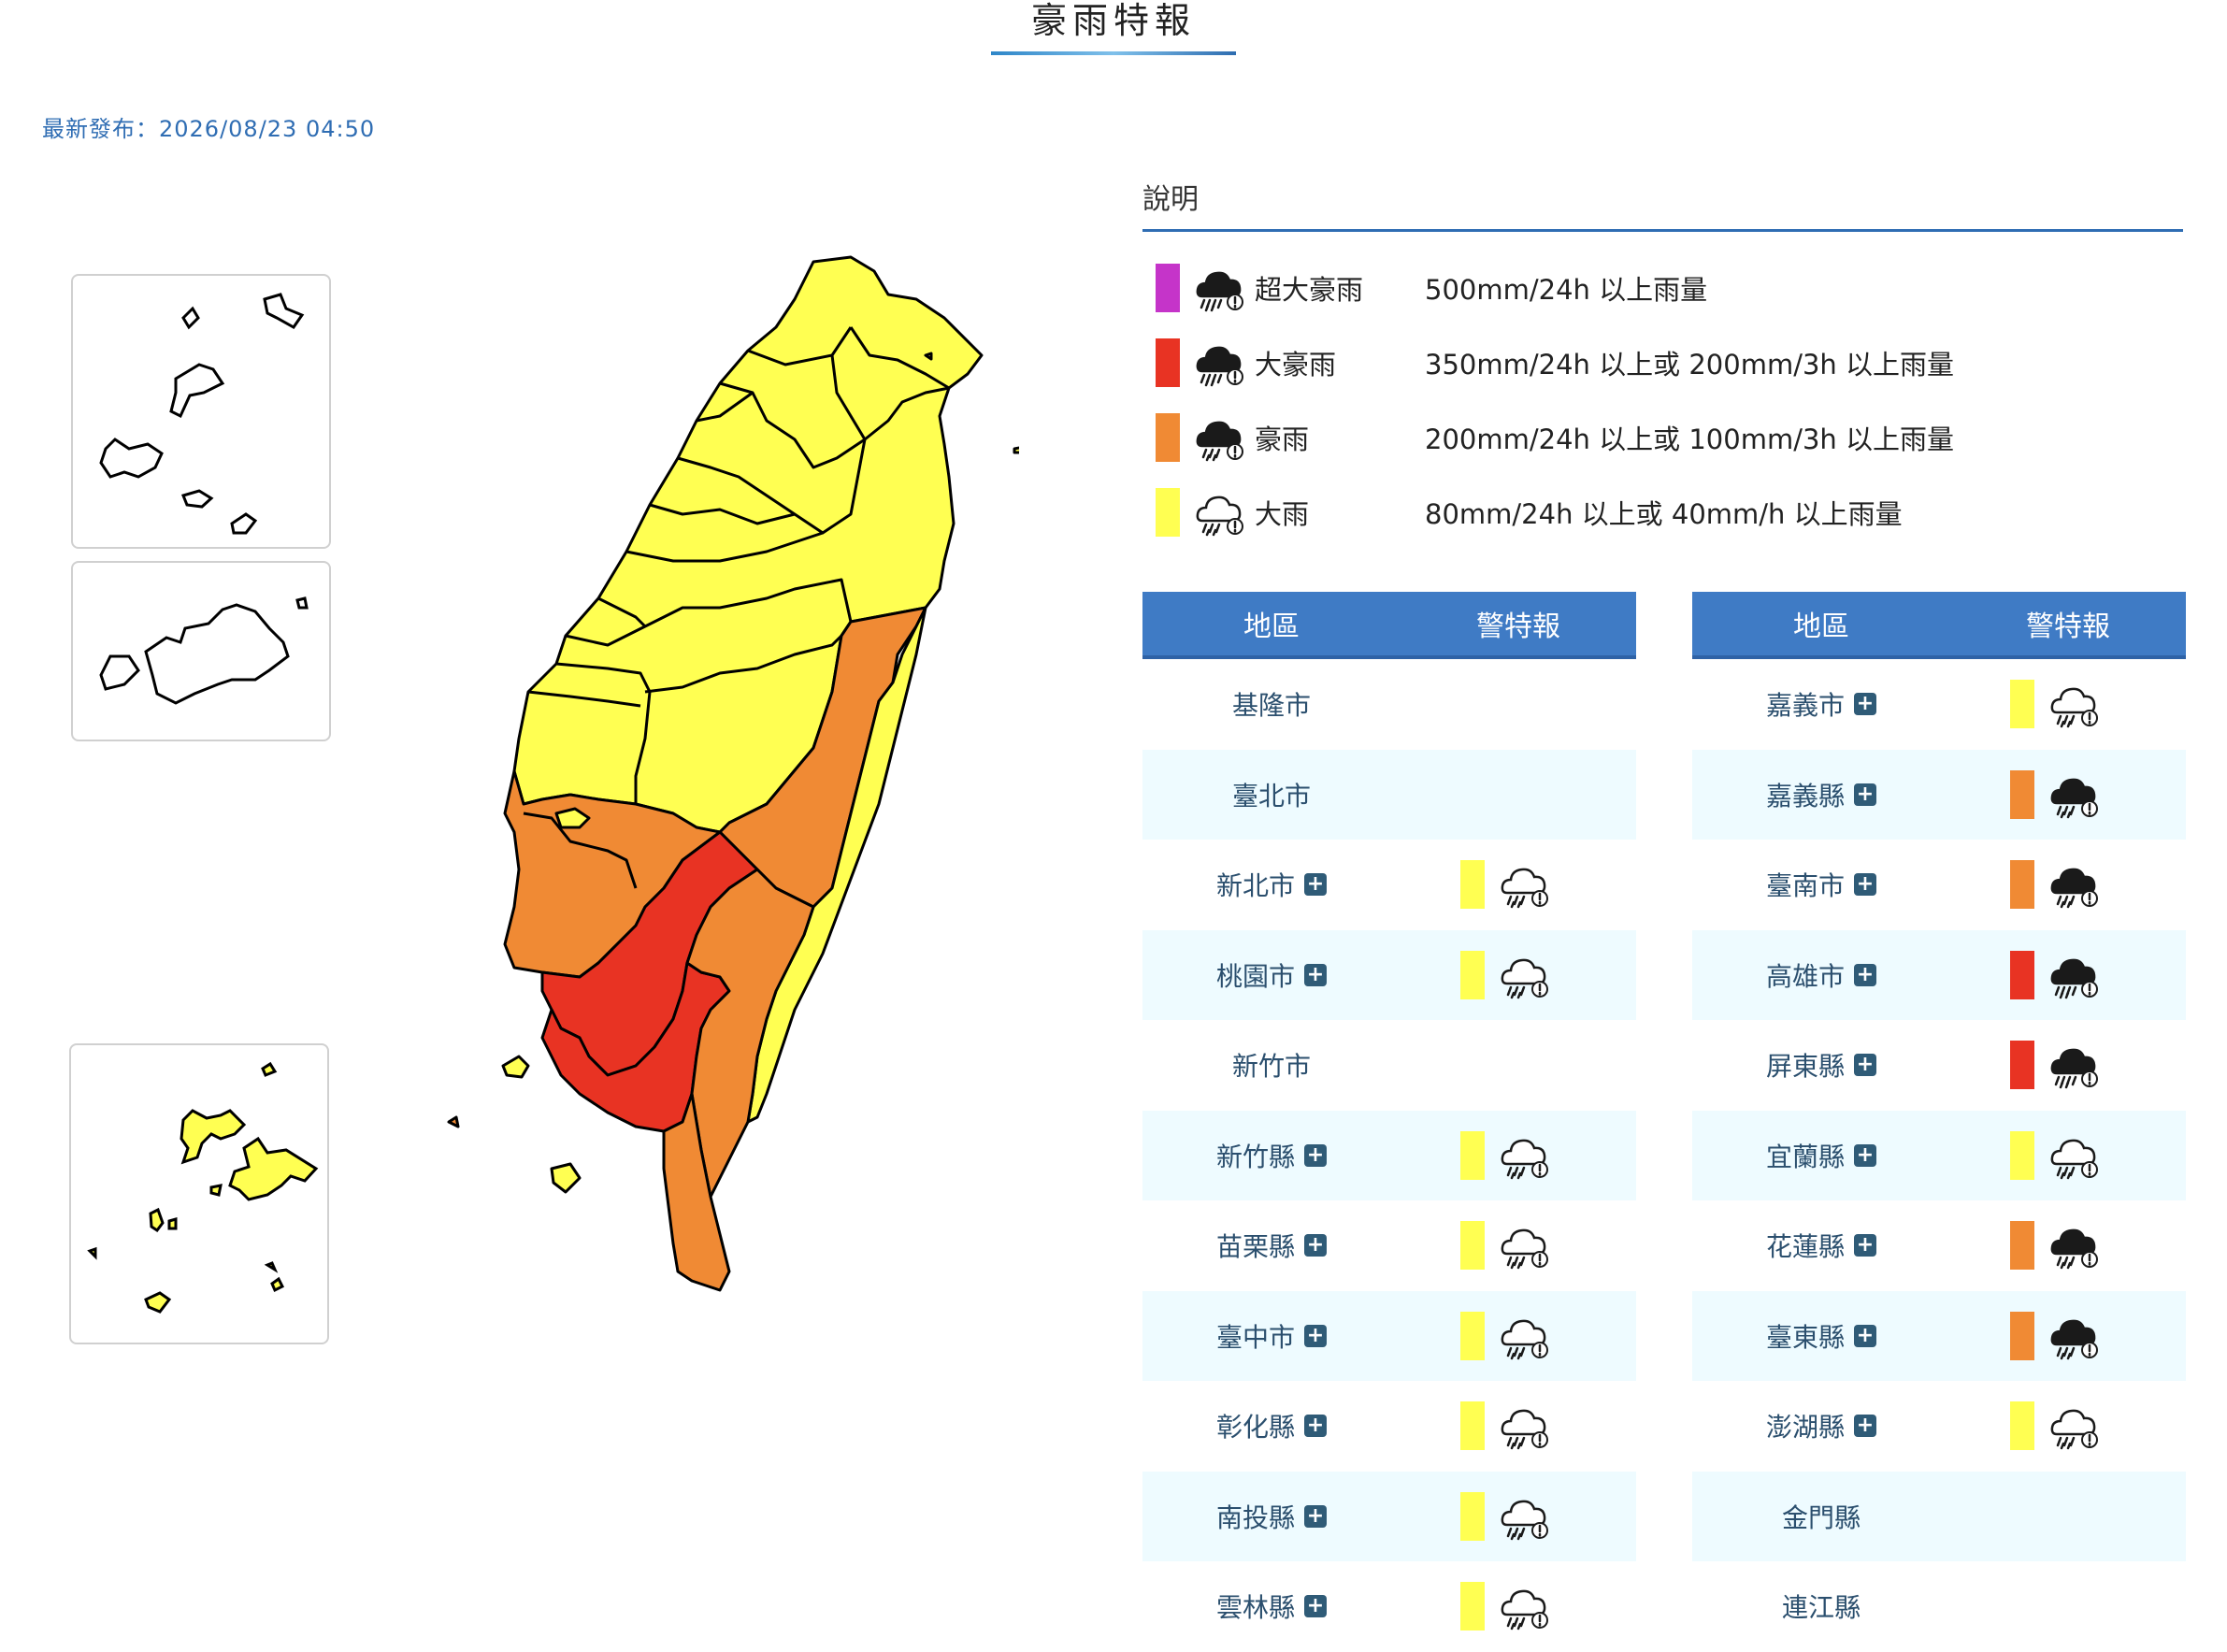 This screenshot has height=1652, width=2227. What do you see at coordinates (1805, 976) in the screenshot?
I see `area-name: 高雄市` at bounding box center [1805, 976].